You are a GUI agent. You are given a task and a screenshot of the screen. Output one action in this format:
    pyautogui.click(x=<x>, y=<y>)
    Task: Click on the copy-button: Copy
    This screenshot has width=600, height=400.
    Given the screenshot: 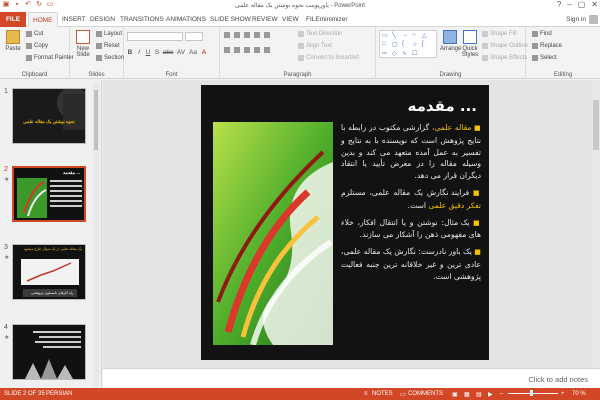 What is the action you would take?
    pyautogui.click(x=37, y=46)
    